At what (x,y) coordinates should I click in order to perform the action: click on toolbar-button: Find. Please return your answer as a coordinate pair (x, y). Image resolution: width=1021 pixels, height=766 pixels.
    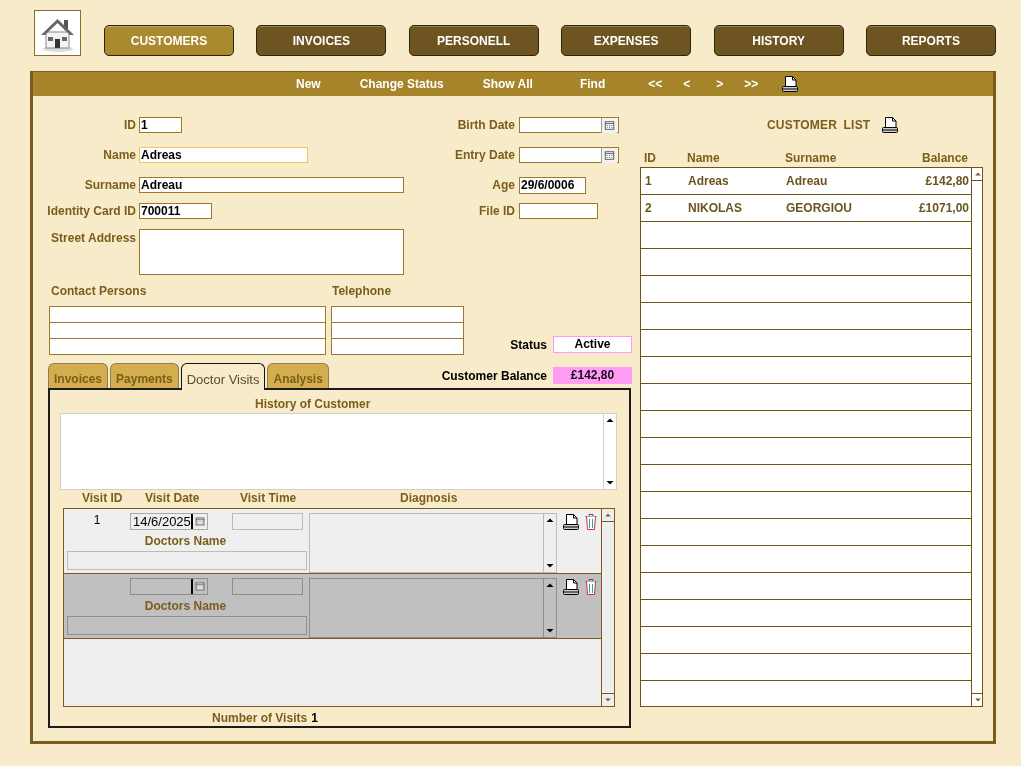
    Looking at the image, I should click on (592, 84).